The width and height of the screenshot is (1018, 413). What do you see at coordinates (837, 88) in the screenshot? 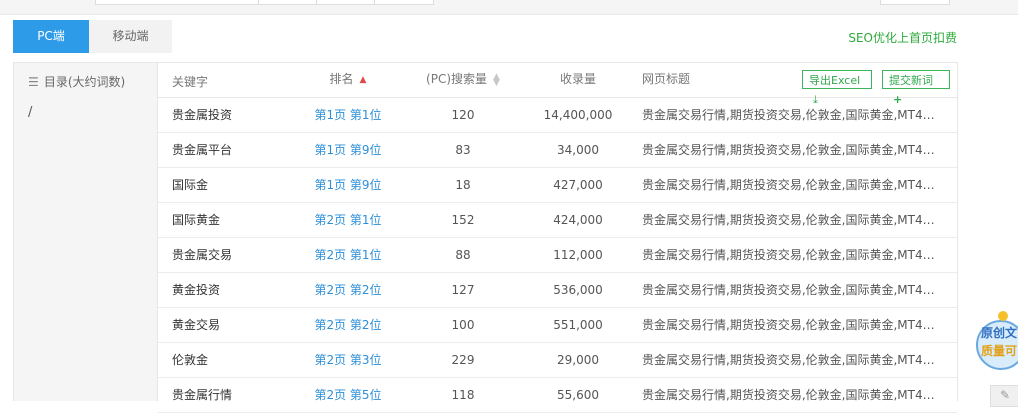
I see `export-excel-button: 导出Excel ⤓` at bounding box center [837, 88].